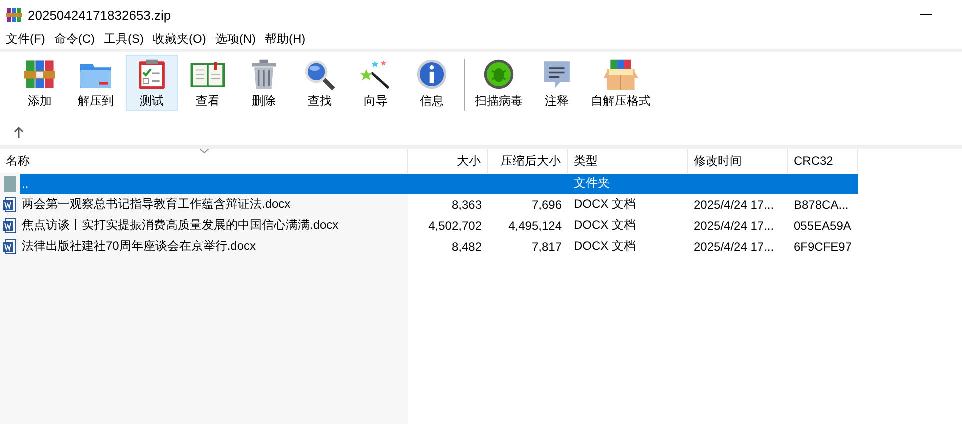 The width and height of the screenshot is (962, 424). Describe the element at coordinates (19, 132) in the screenshot. I see `up-arrow-icon` at that location.